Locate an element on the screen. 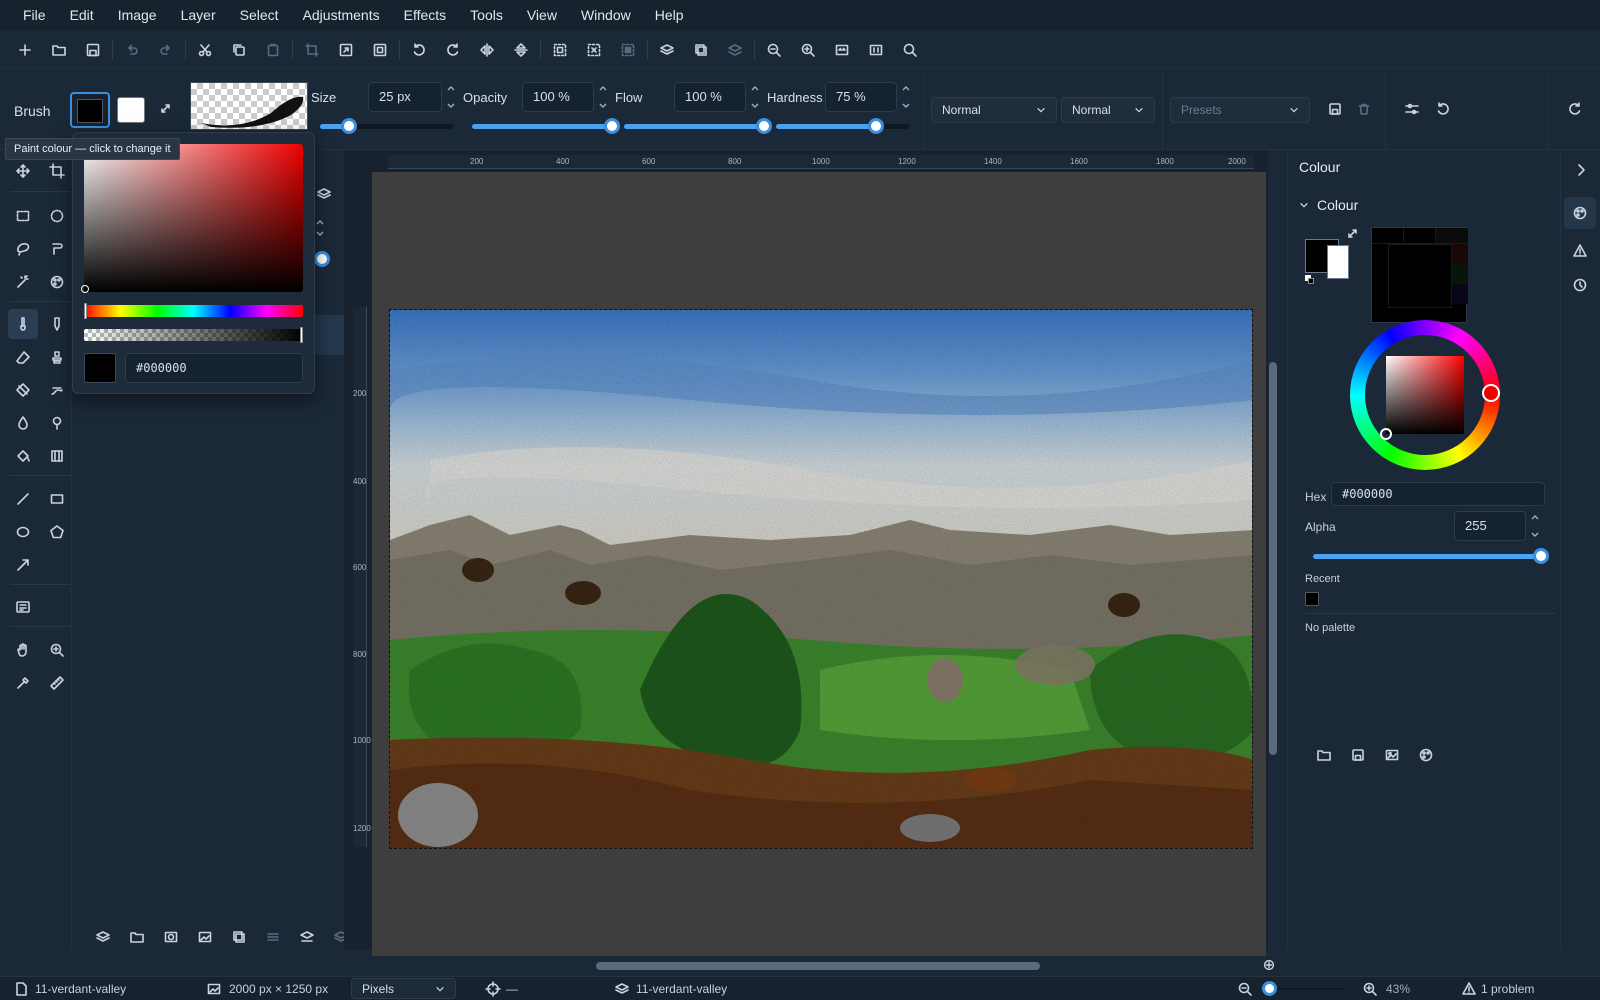 This screenshot has width=1600, height=1000. menu-layer: Layer is located at coordinates (198, 15).